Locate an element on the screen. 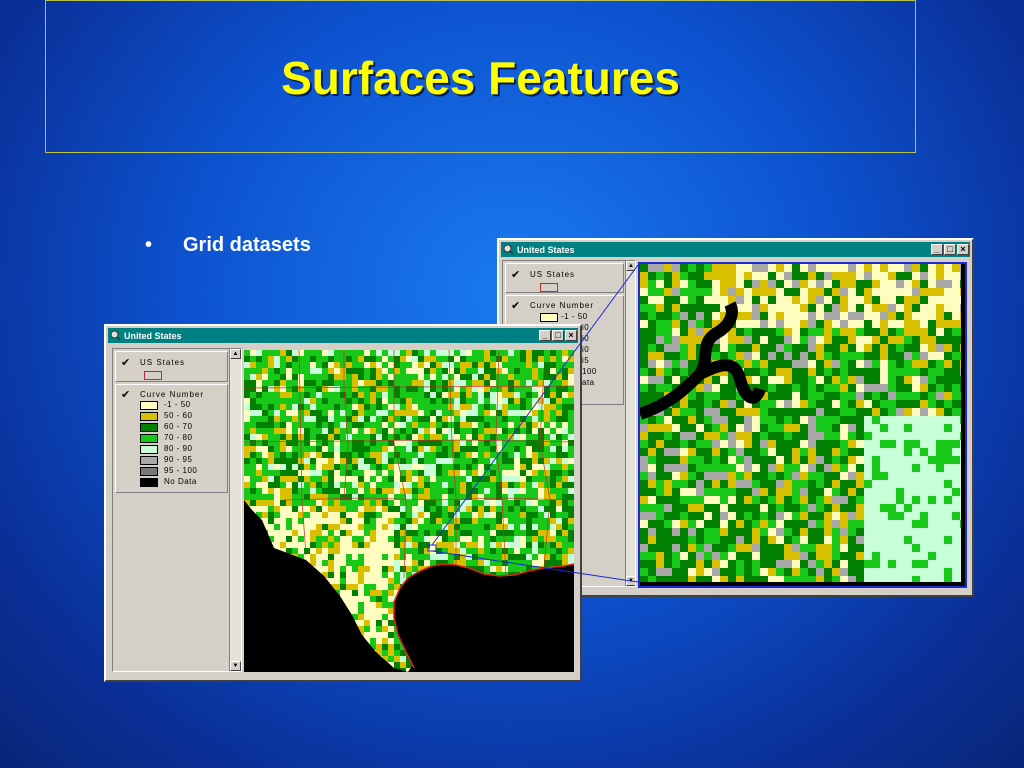 This screenshot has width=1024, height=768. us-raster is located at coordinates (409, 511).